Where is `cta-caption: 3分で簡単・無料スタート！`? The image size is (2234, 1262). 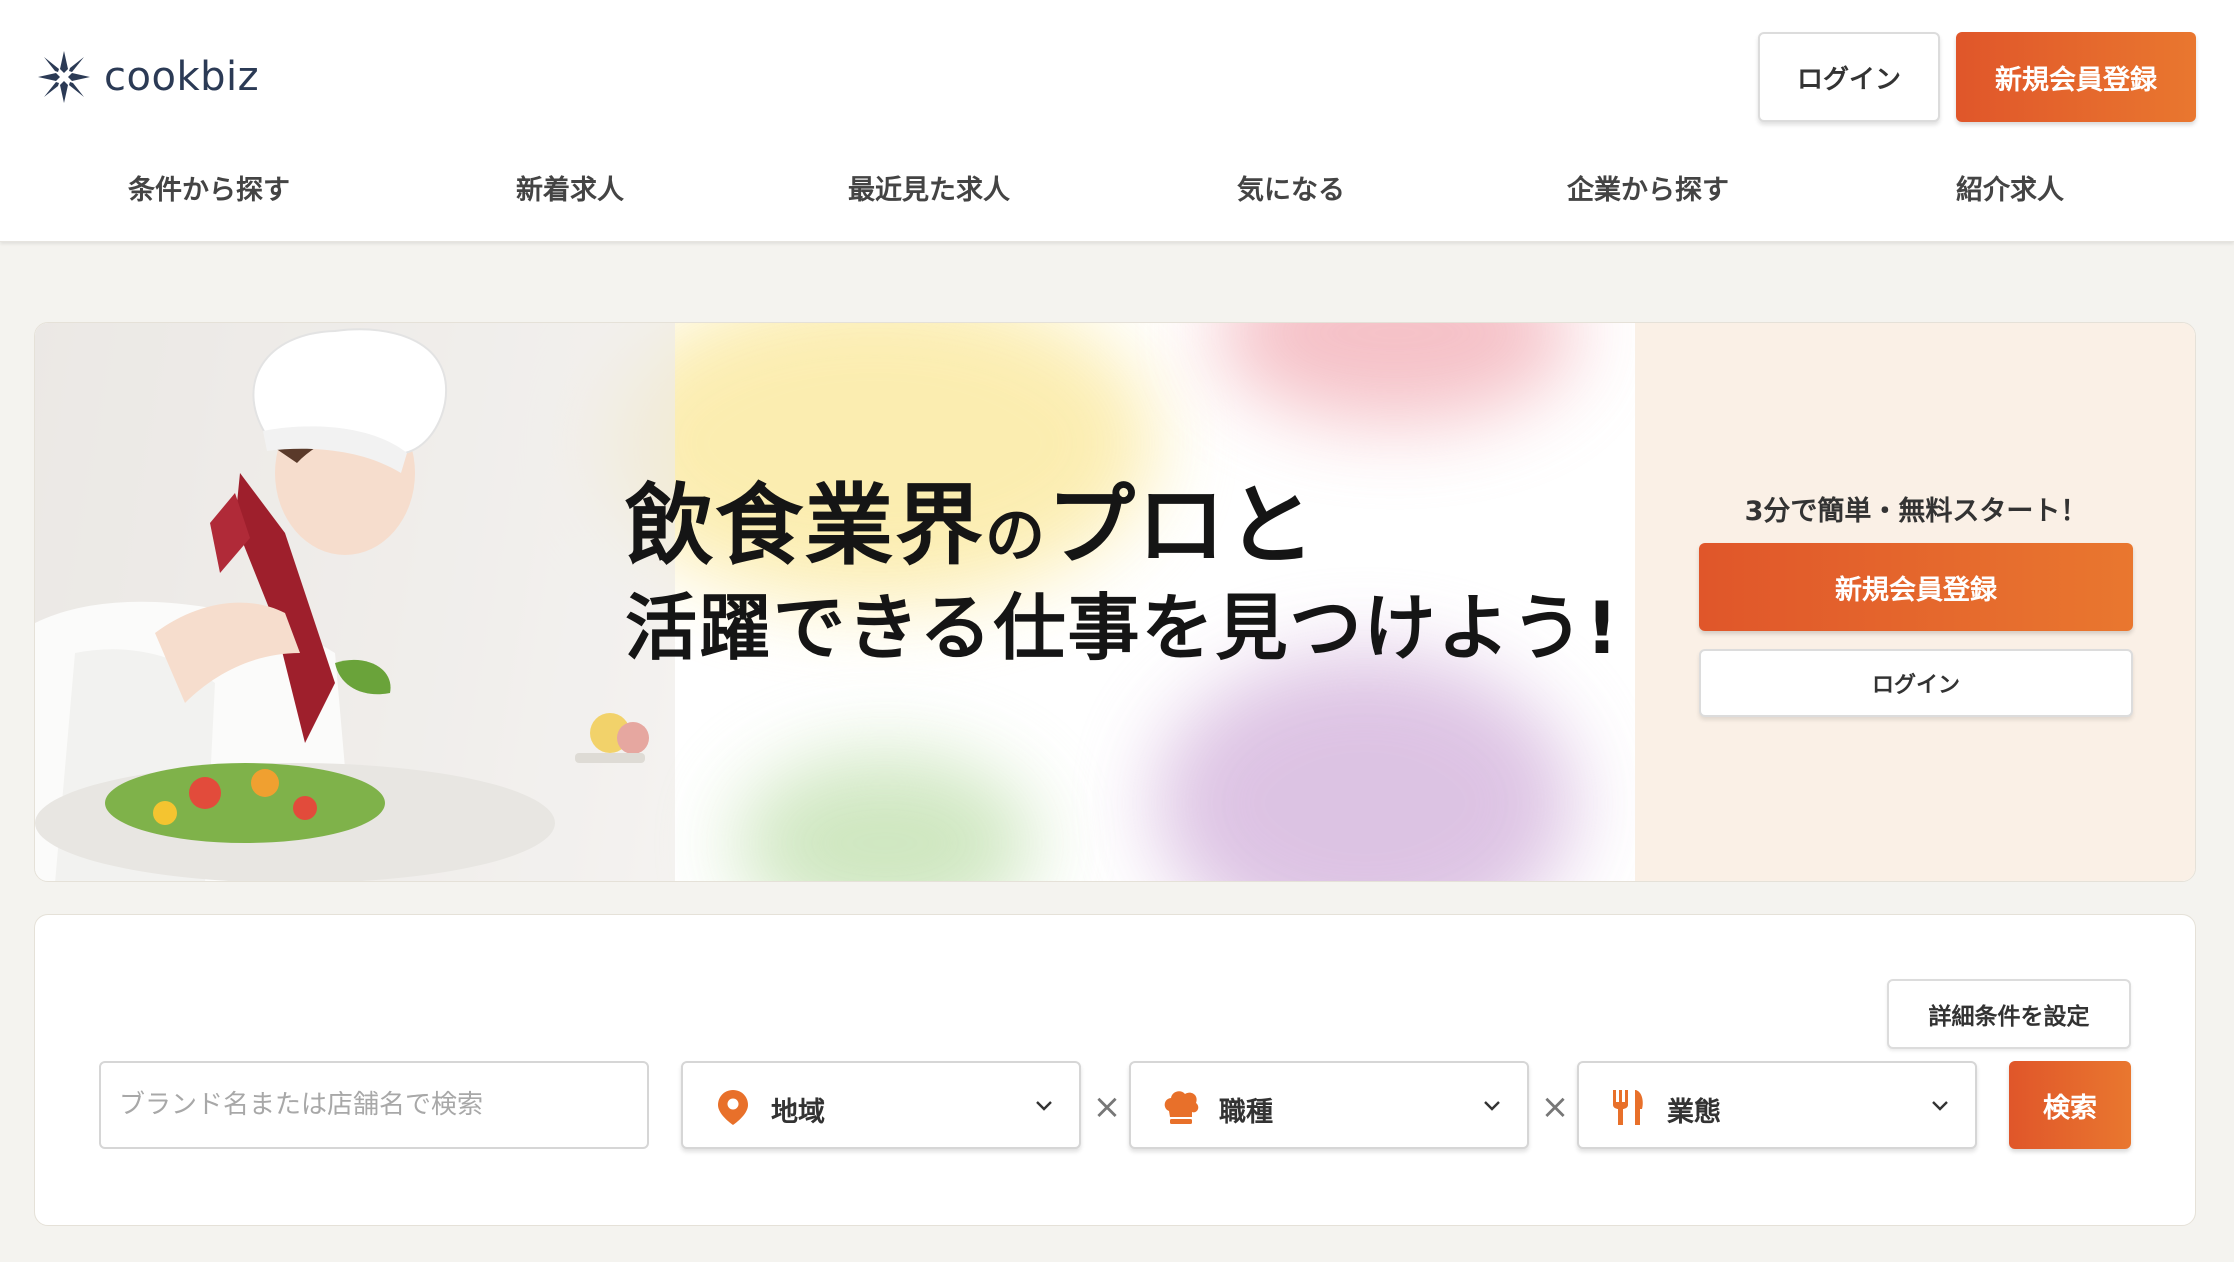 cta-caption: 3分で簡単・無料スタート！ is located at coordinates (1916, 511).